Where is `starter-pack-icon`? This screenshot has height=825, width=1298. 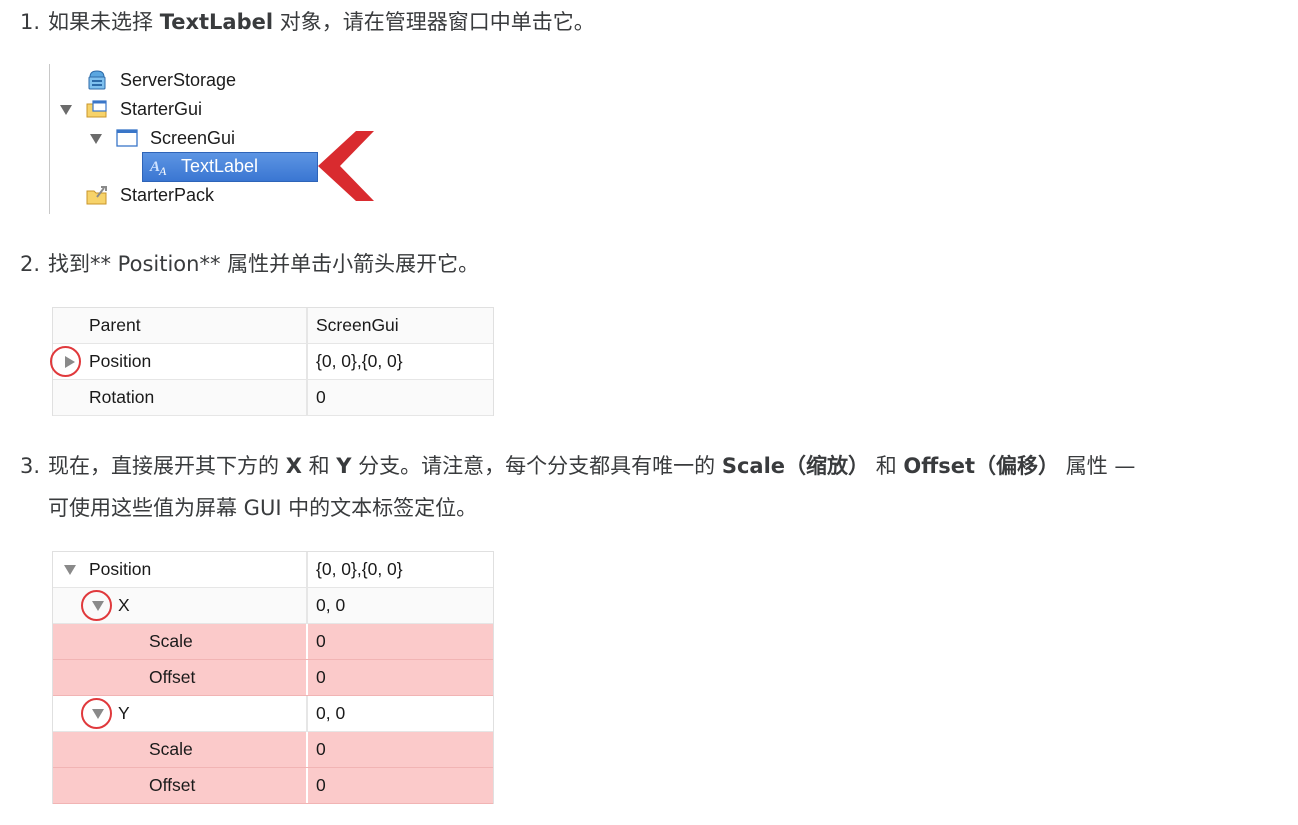
starter-pack-icon is located at coordinates (96, 195).